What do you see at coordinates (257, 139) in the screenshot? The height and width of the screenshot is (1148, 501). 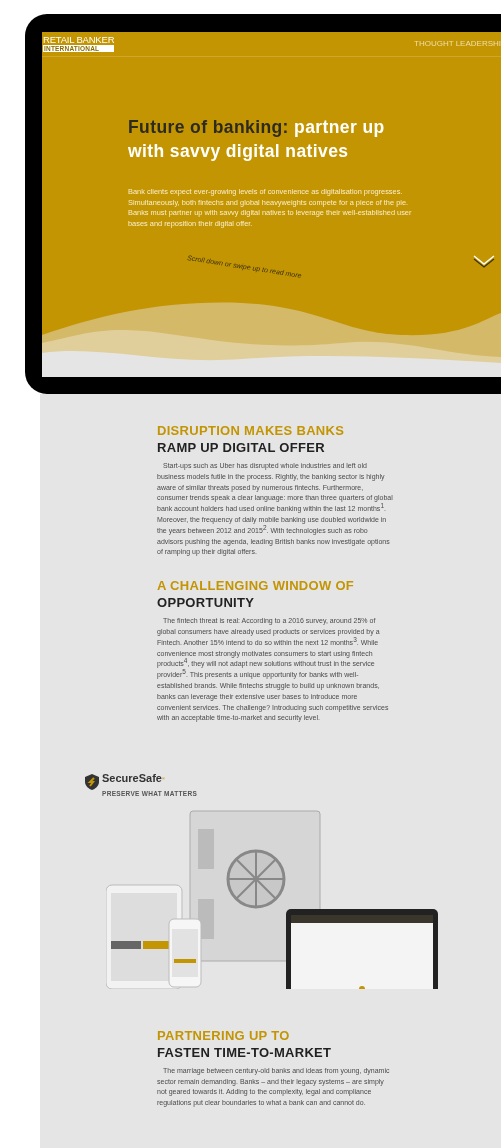 I see `hero-title: Future of banking: partner up with savvy digital natives` at bounding box center [257, 139].